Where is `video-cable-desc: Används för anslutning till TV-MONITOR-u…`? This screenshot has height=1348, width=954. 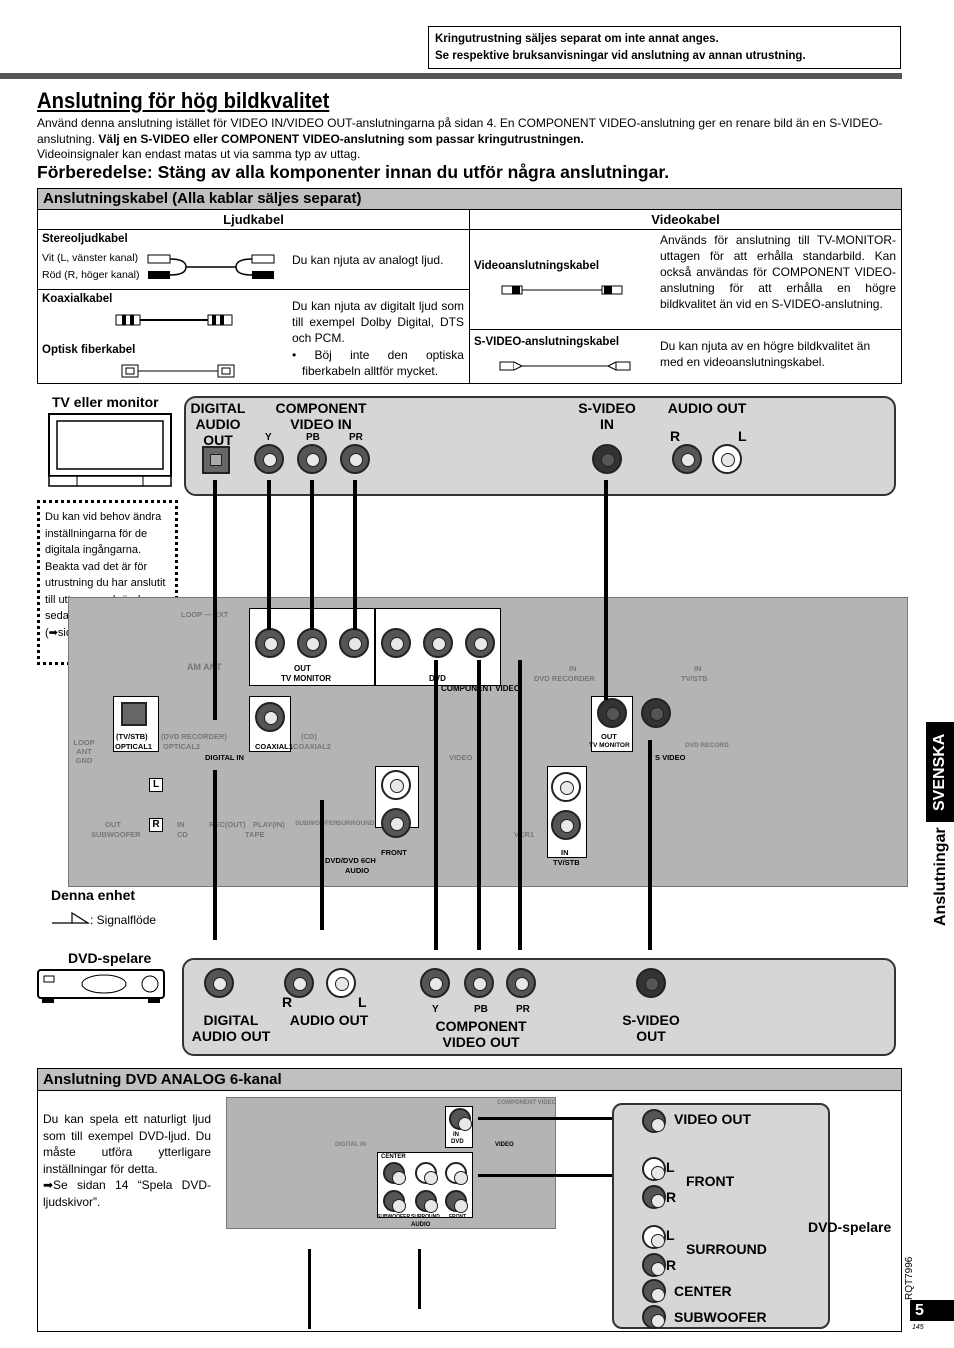
video-cable-desc: Används för anslutning till TV-MONITOR-u… is located at coordinates (778, 272).